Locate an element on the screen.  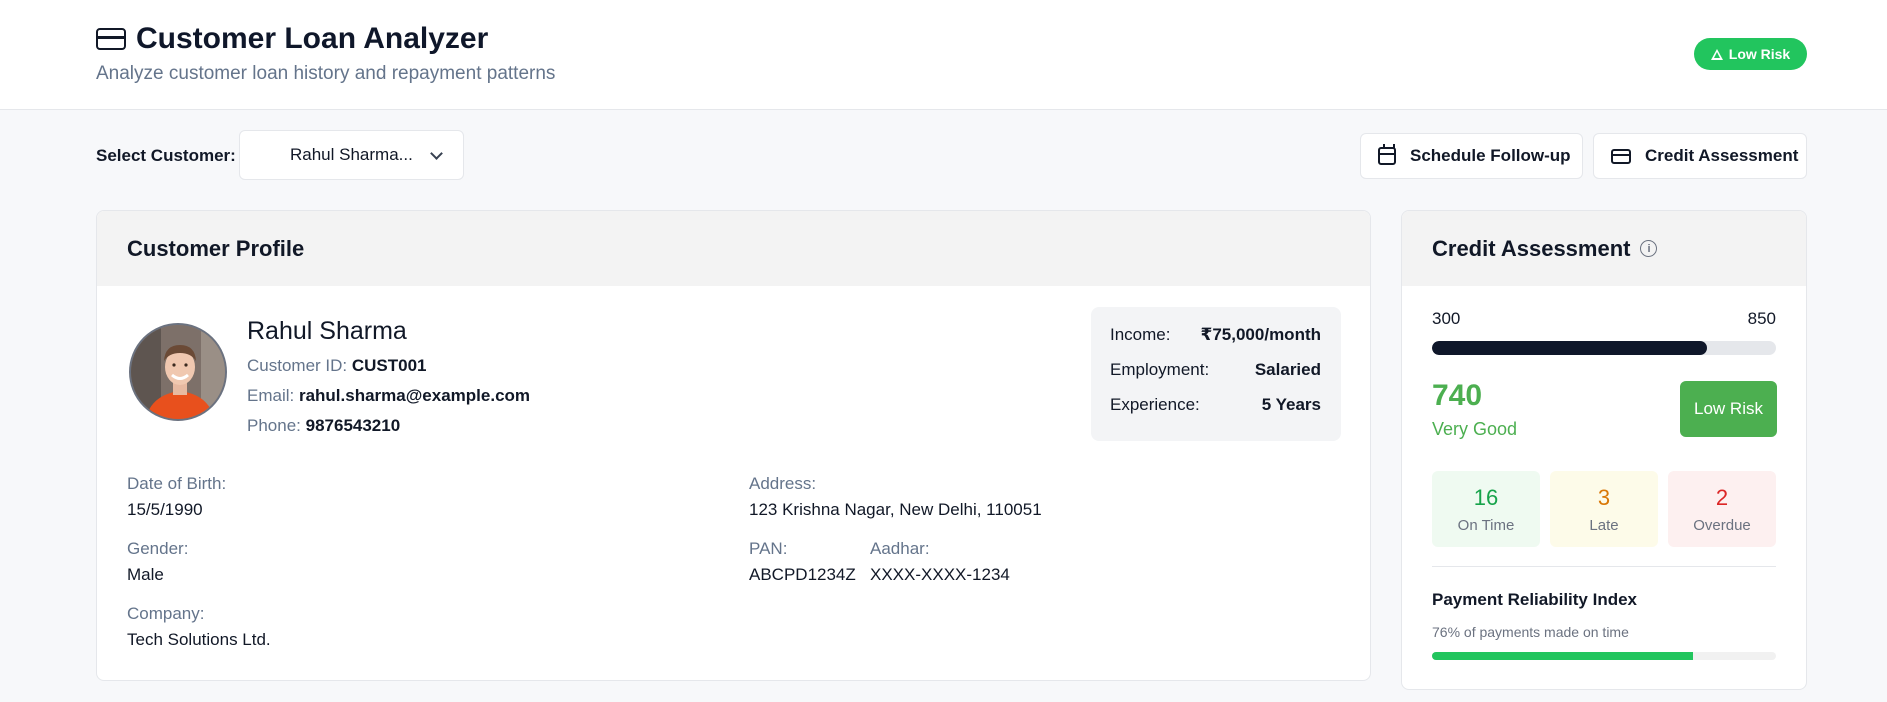
warning-triangle-icon is located at coordinates (1716, 54).